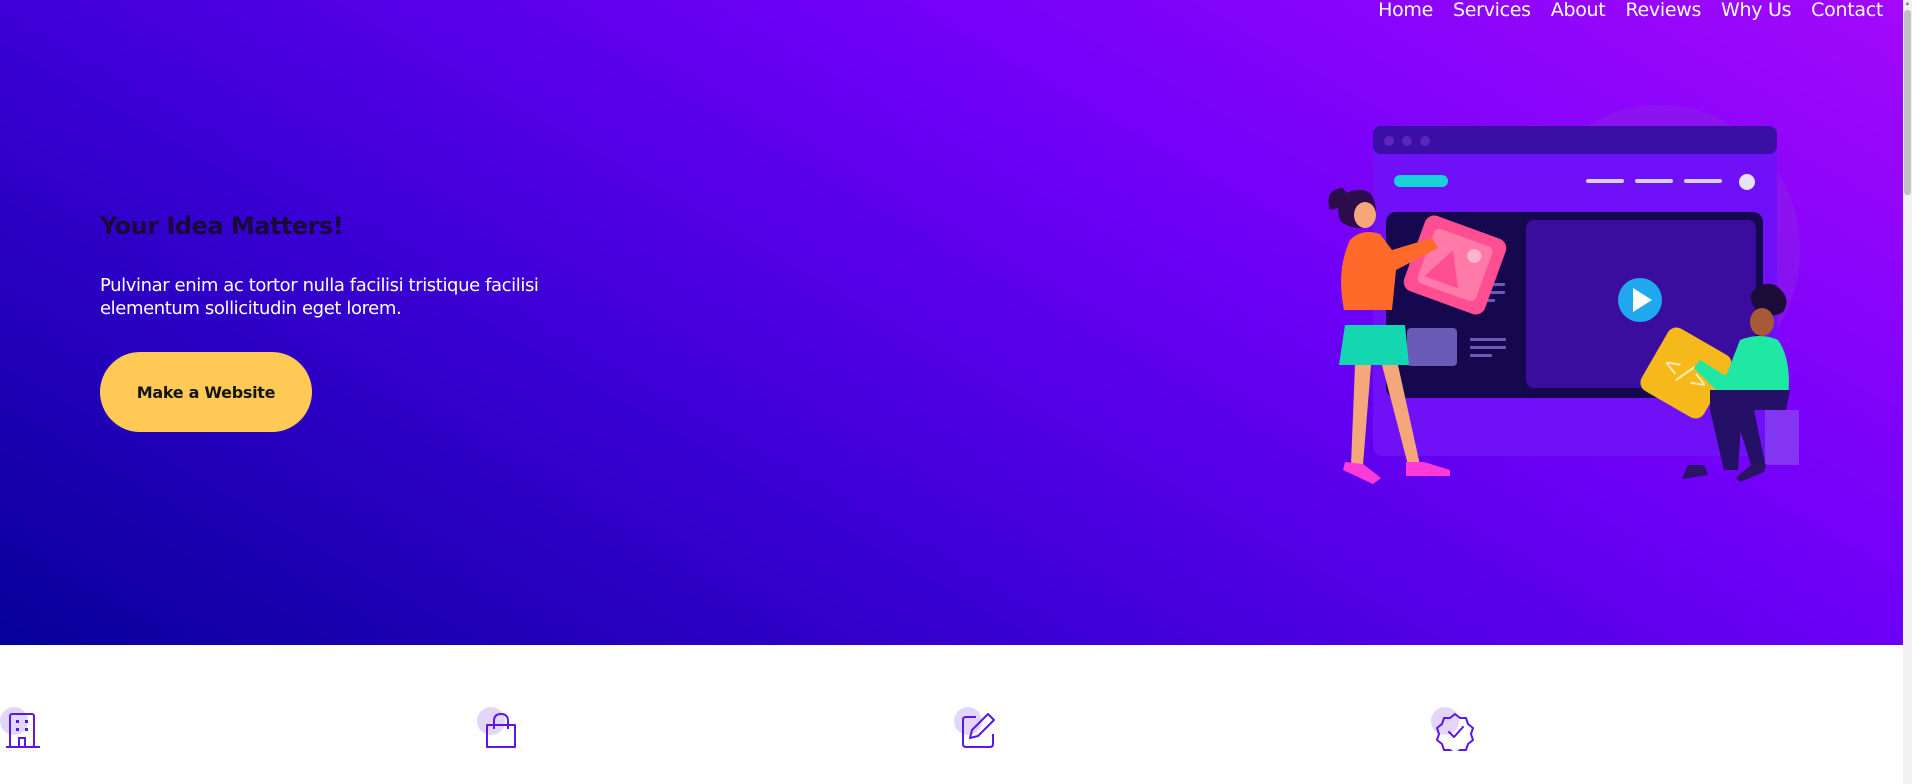 The height and width of the screenshot is (784, 1912). I want to click on feature-building, so click(23, 730).